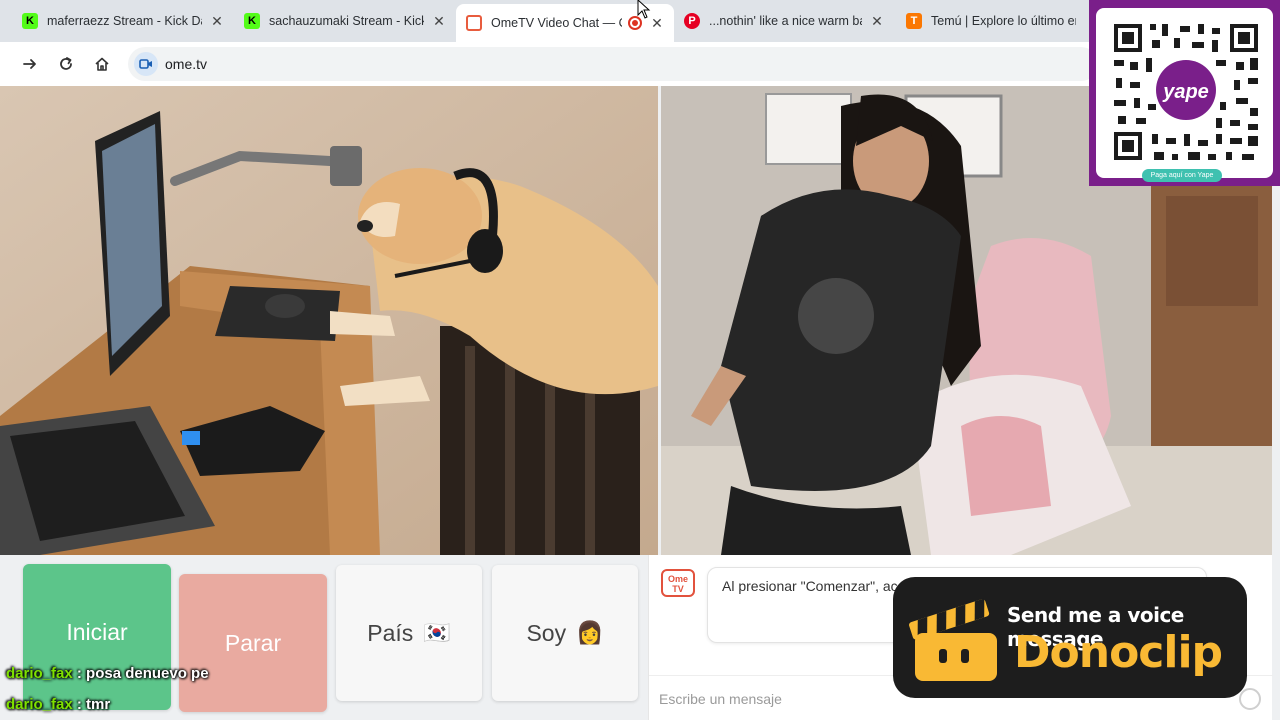 The width and height of the screenshot is (1280, 720). I want to click on tab-title: maferraezz Stream - Kick Da, so click(124, 21).